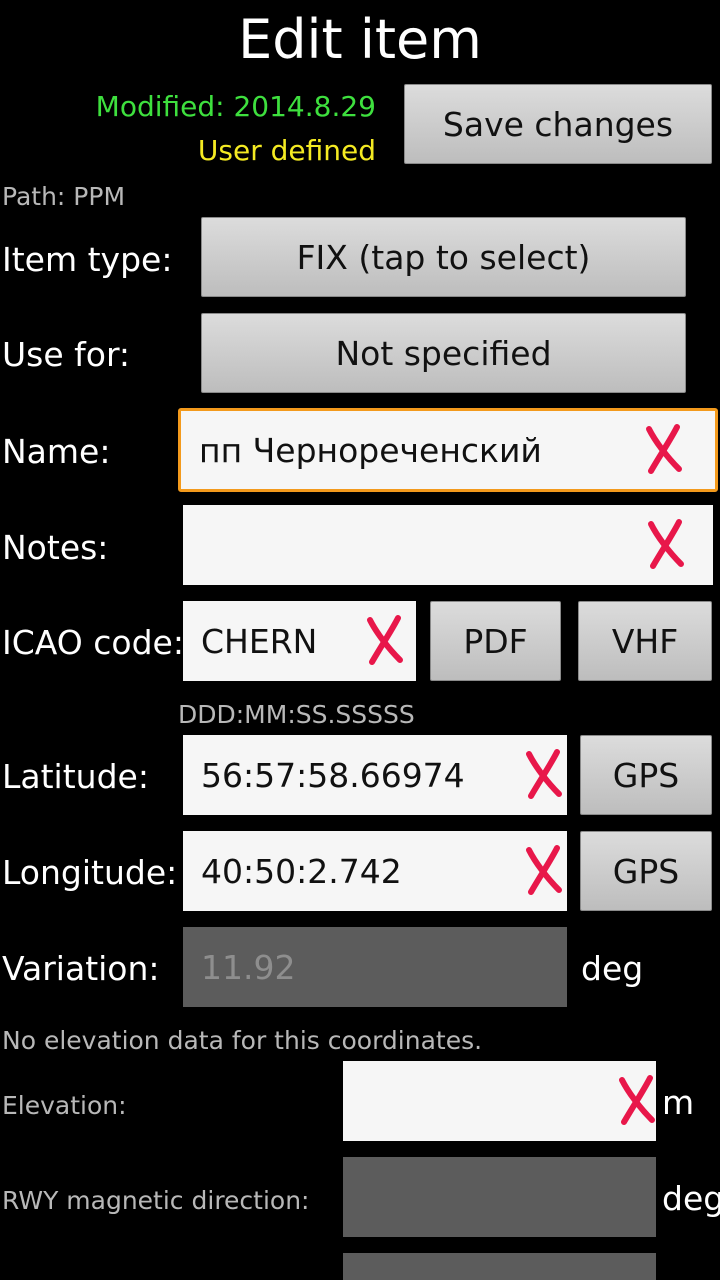 The height and width of the screenshot is (1280, 720). What do you see at coordinates (678, 1102) in the screenshot?
I see `elevation-unit: m` at bounding box center [678, 1102].